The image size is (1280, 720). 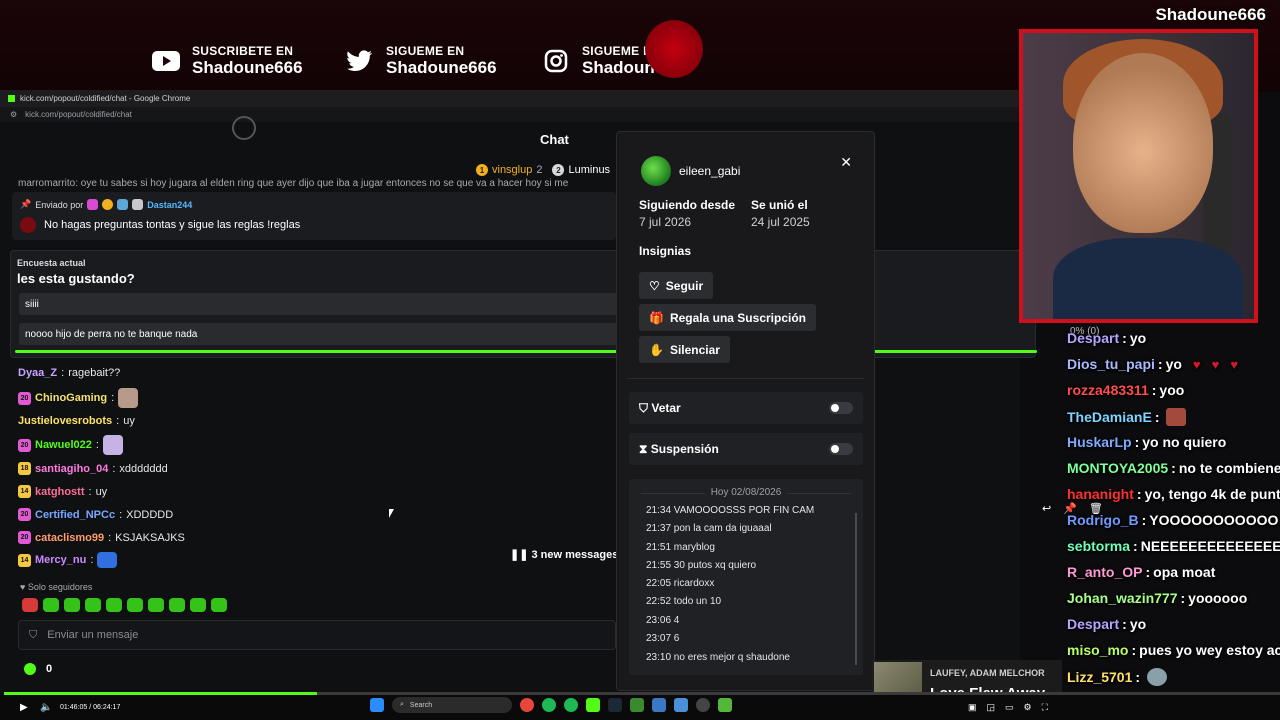 I want to click on kicks-balance: 0, so click(x=38, y=669).